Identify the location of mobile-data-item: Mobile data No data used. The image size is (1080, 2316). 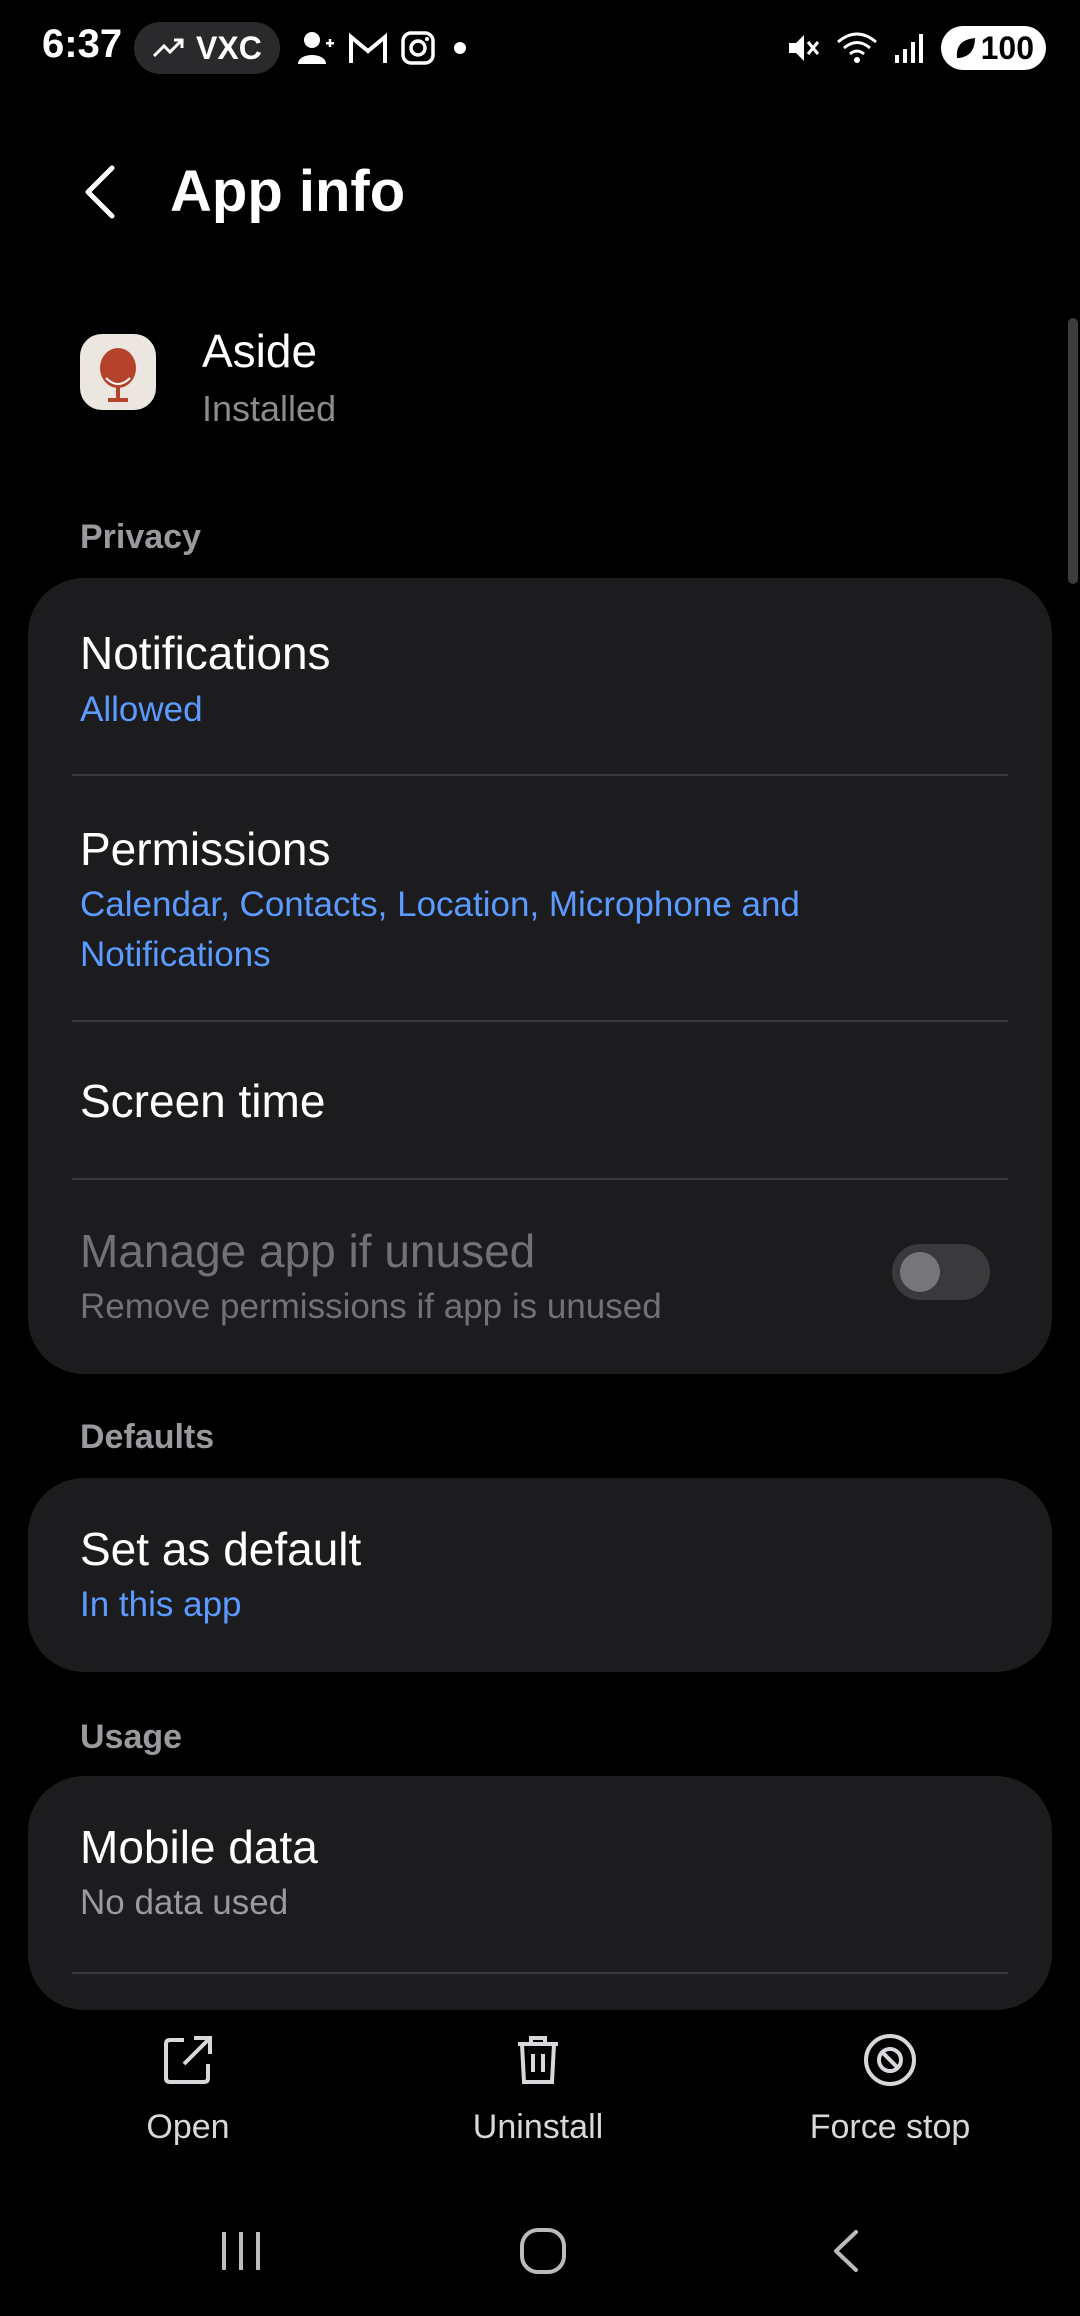
(540, 1874).